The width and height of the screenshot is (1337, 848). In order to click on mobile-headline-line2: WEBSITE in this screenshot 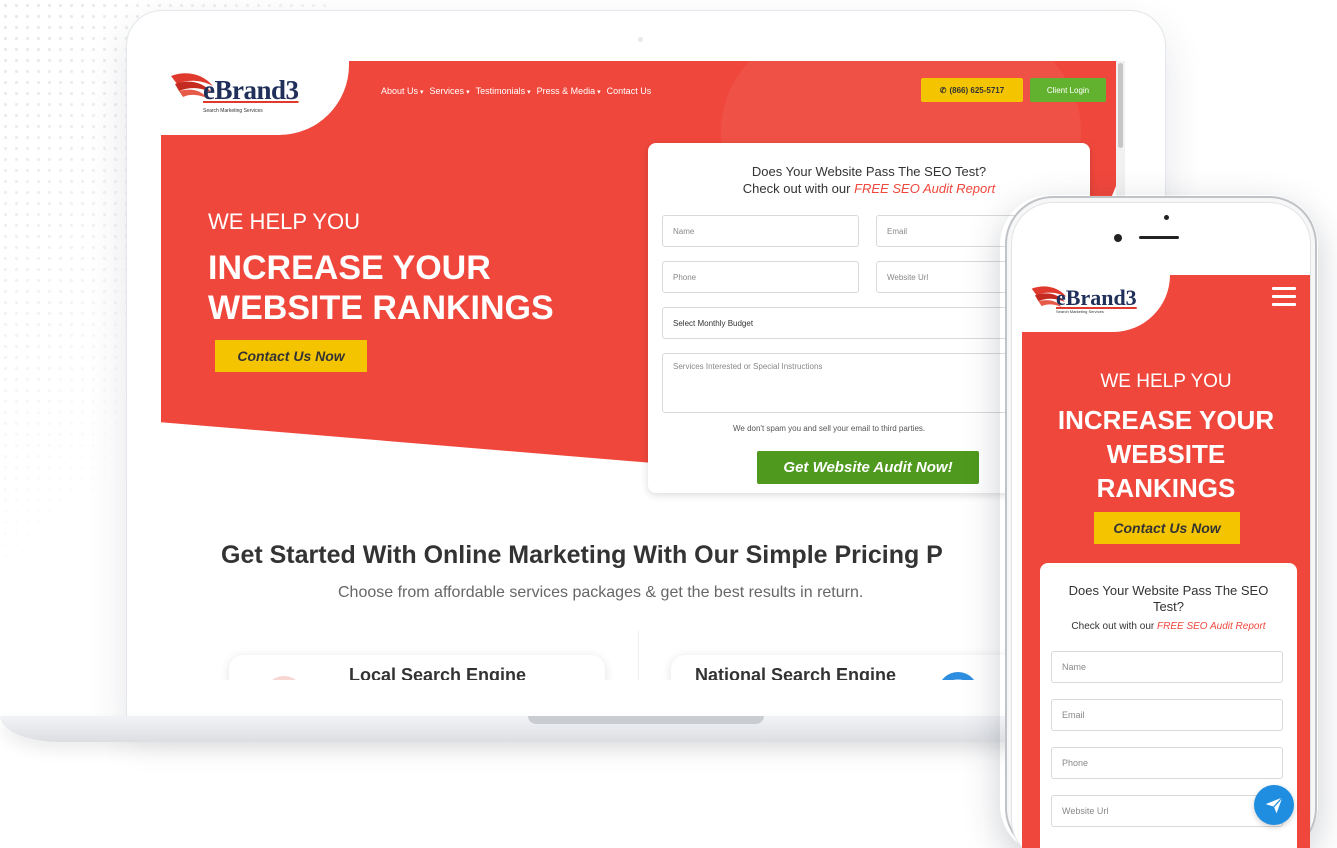, I will do `click(1166, 454)`.